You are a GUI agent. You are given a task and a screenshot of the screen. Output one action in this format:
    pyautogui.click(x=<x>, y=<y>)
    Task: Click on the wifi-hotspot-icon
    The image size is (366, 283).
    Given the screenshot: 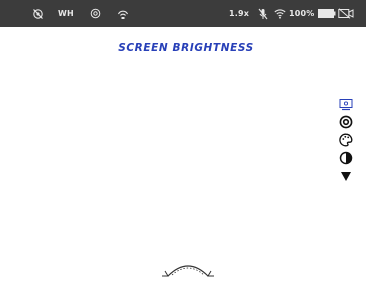 What is the action you would take?
    pyautogui.click(x=123, y=13)
    